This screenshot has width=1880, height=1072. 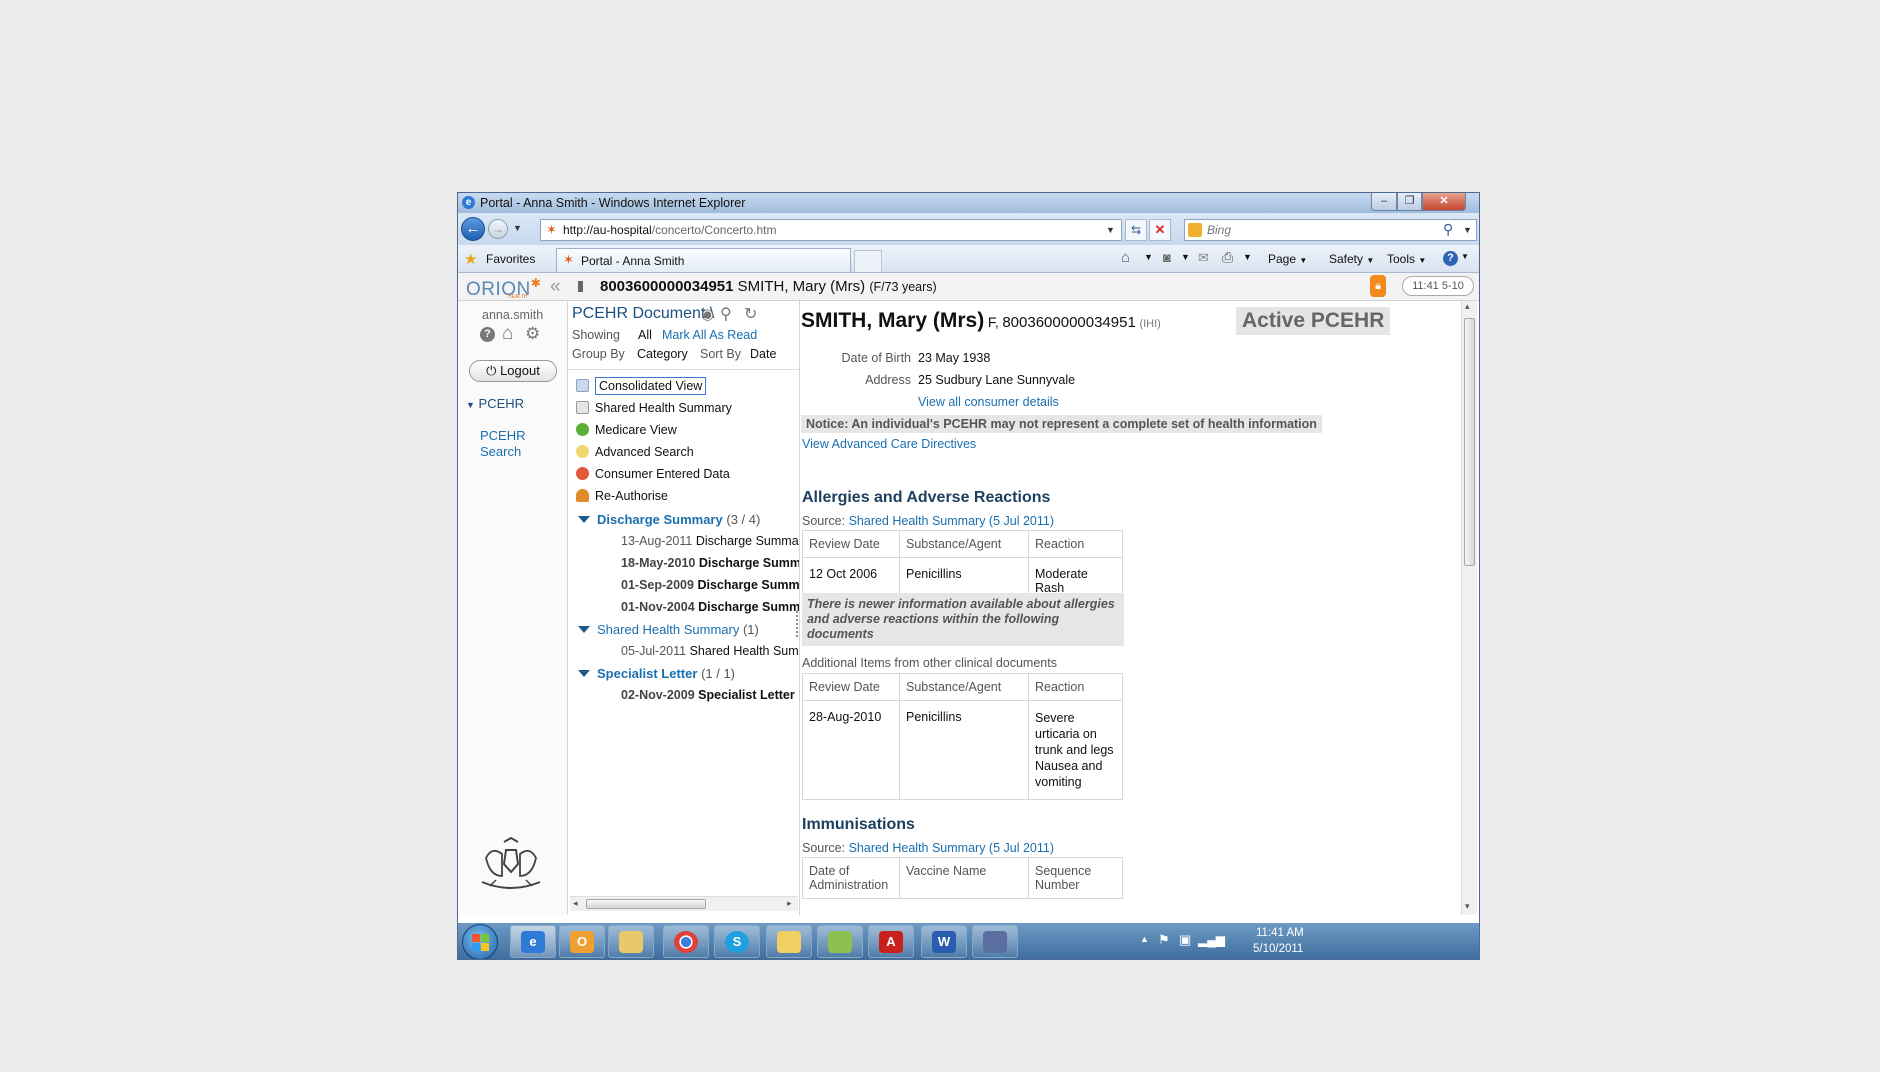 I want to click on taskbar-editor-button, so click(x=995, y=941).